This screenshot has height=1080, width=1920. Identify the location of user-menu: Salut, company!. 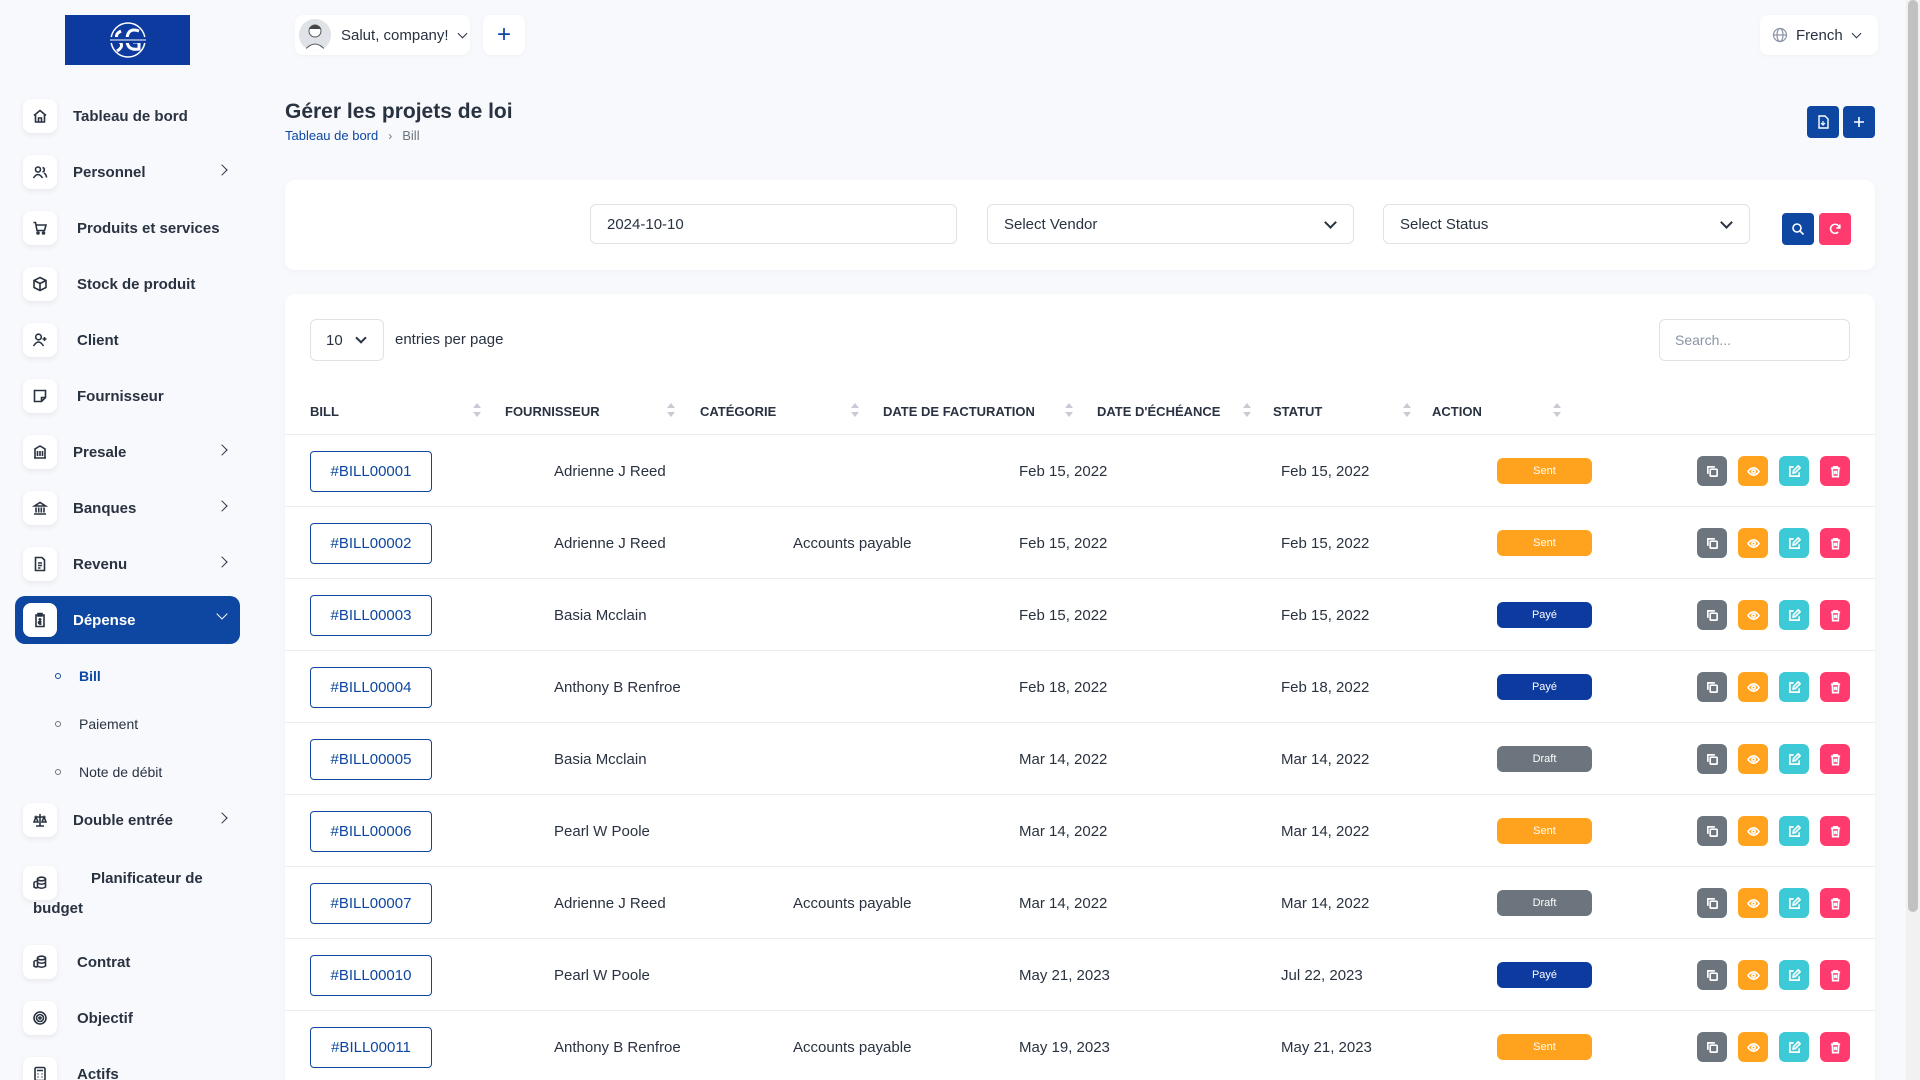
(382, 35).